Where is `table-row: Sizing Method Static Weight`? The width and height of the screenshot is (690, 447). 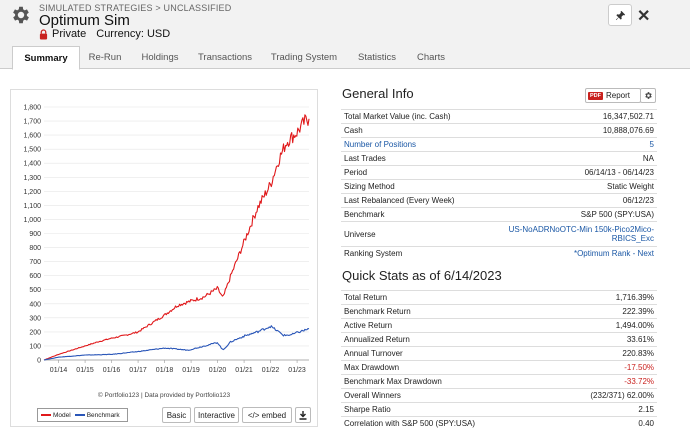 table-row: Sizing Method Static Weight is located at coordinates (499, 186).